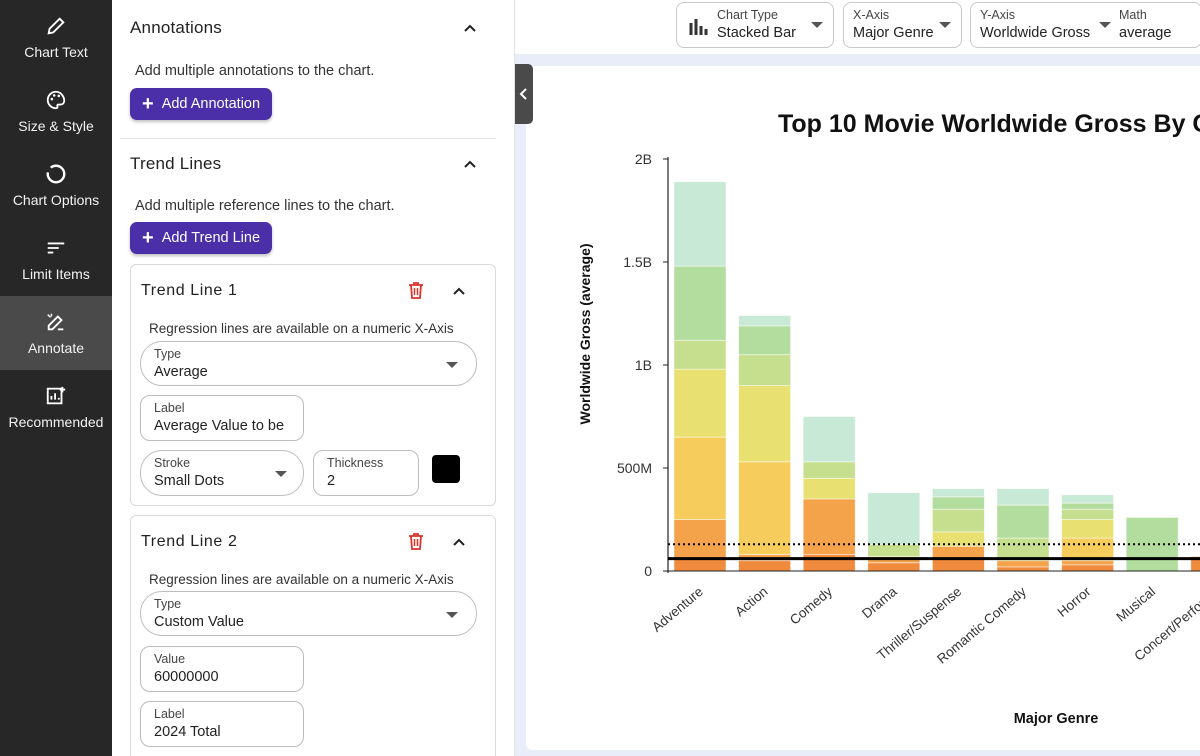  What do you see at coordinates (56, 99) in the screenshot?
I see `palette-icon` at bounding box center [56, 99].